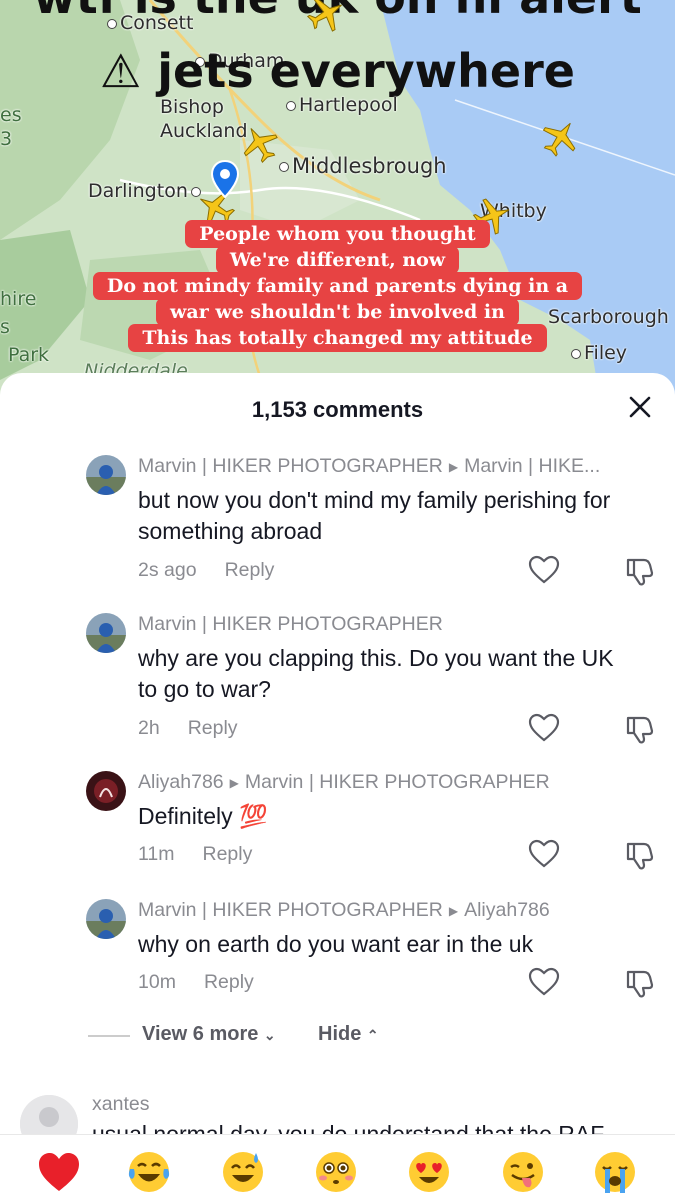 The height and width of the screenshot is (1201, 675). What do you see at coordinates (157, 982) in the screenshot?
I see `comment-time: 10m` at bounding box center [157, 982].